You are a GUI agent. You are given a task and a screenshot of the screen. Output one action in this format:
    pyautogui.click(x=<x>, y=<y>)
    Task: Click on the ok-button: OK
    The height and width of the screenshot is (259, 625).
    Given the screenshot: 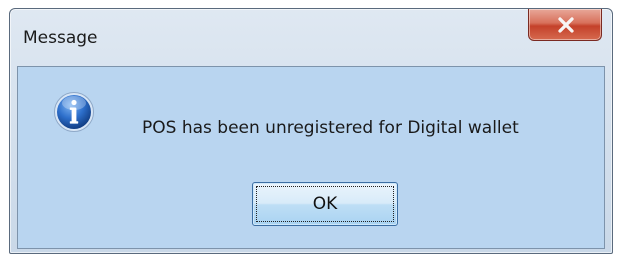 What is the action you would take?
    pyautogui.click(x=325, y=204)
    